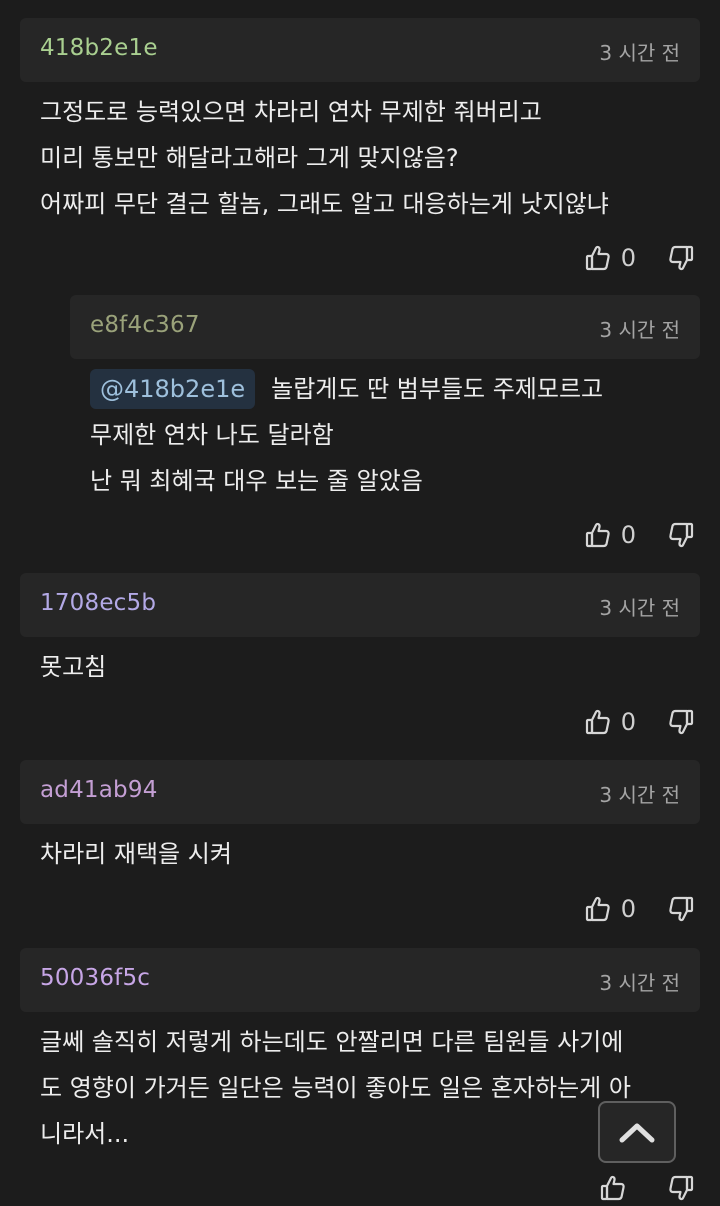  Describe the element at coordinates (99, 790) in the screenshot. I see `author-name: ad41ab94` at that location.